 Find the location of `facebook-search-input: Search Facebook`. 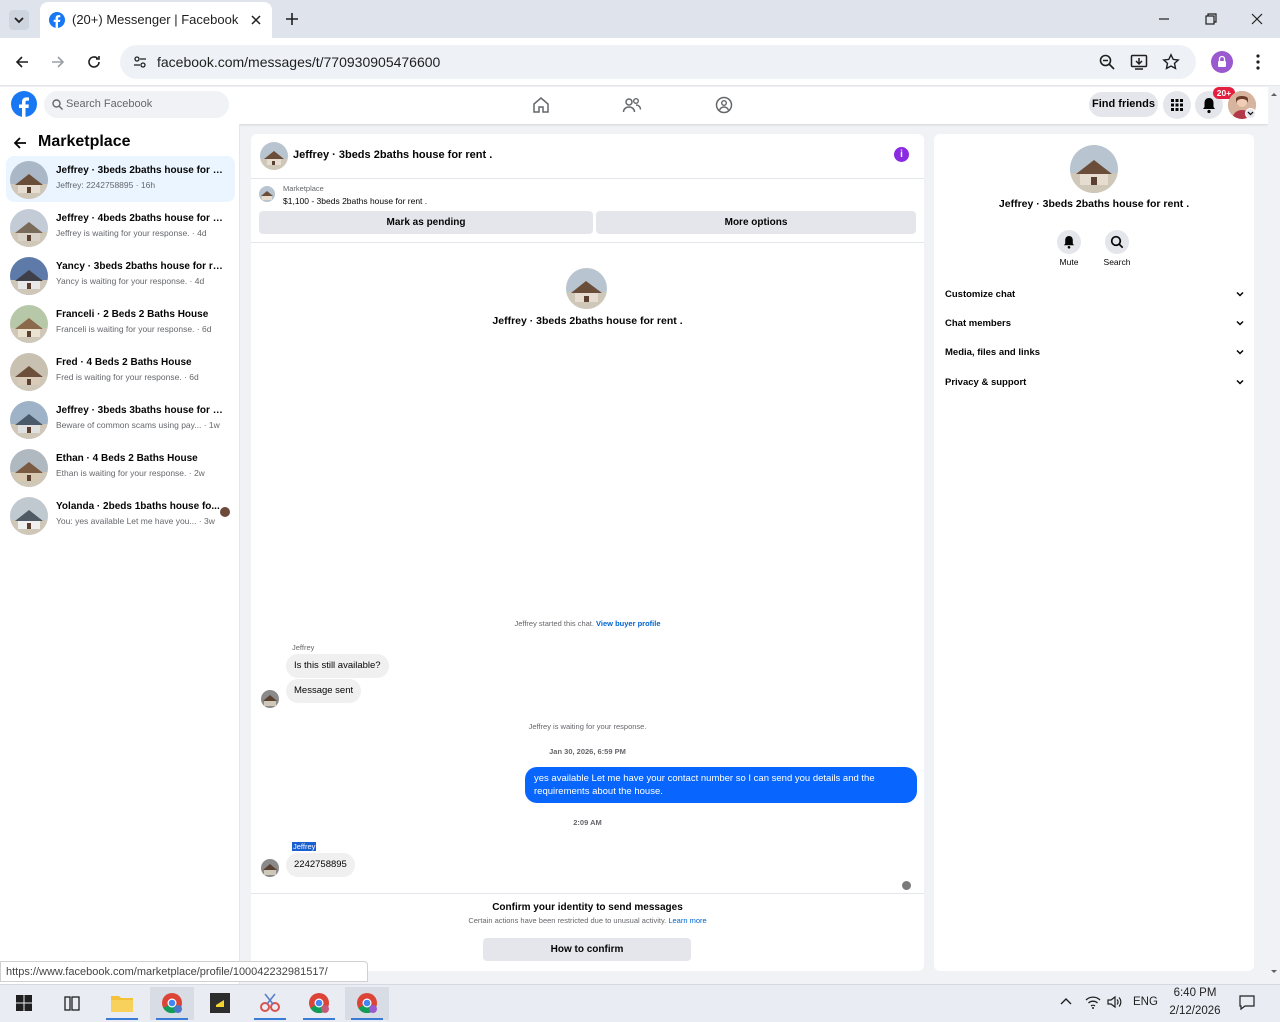

facebook-search-input: Search Facebook is located at coordinates (136, 104).